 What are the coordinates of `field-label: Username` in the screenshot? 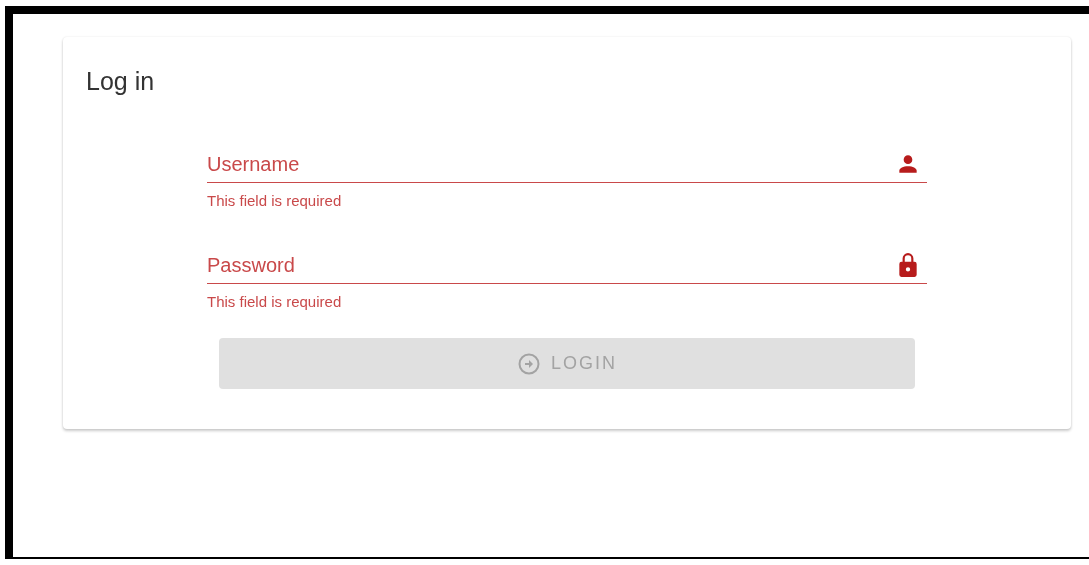 It's located at (253, 164).